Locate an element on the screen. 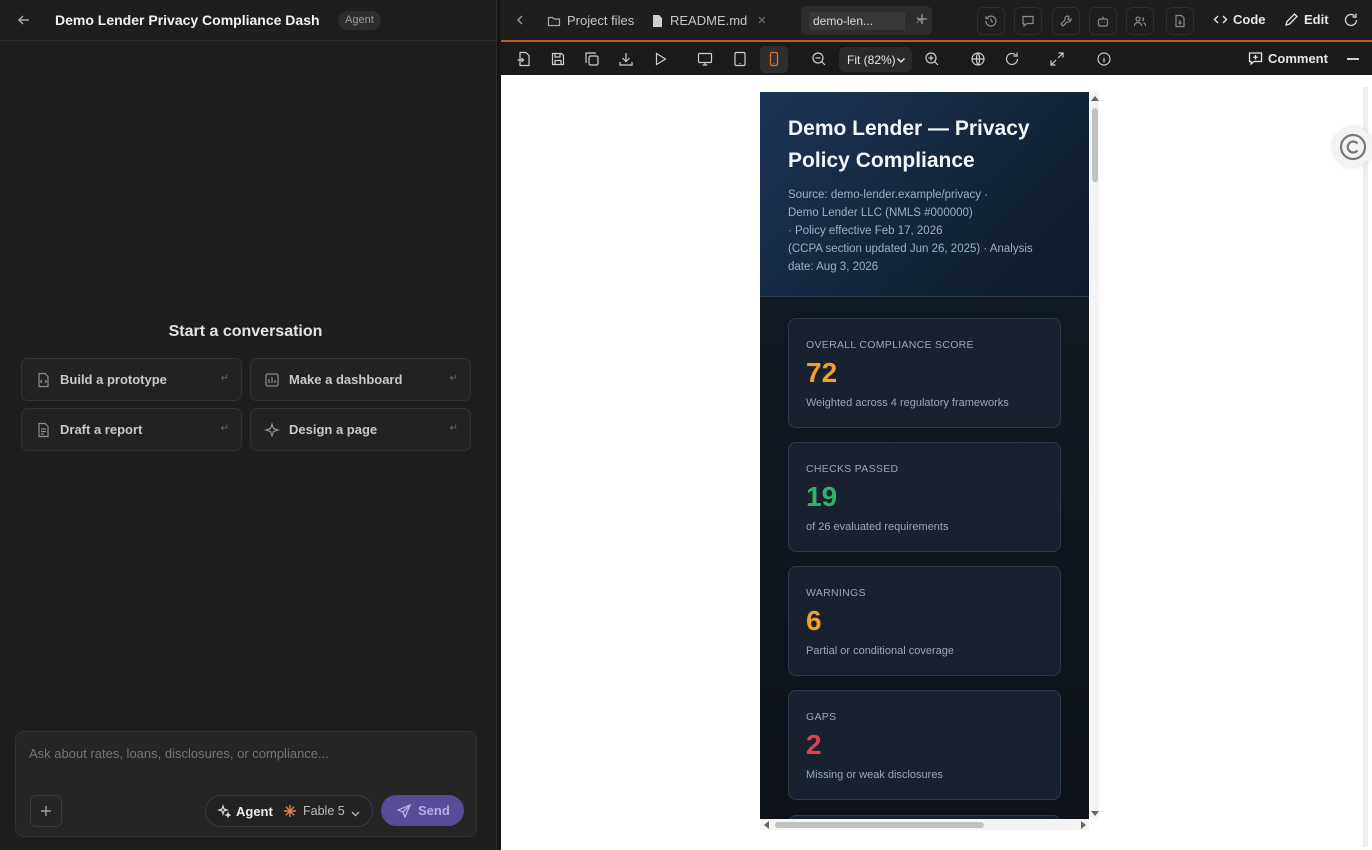  device-horizontal-scrollbar is located at coordinates (924, 824).